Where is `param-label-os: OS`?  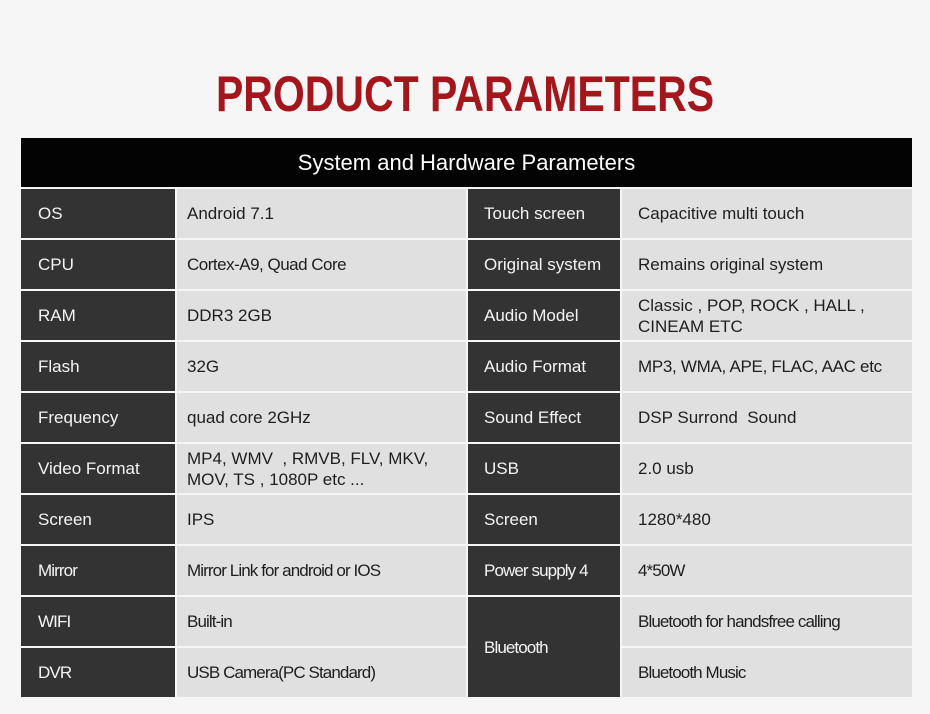
param-label-os: OS is located at coordinates (98, 213).